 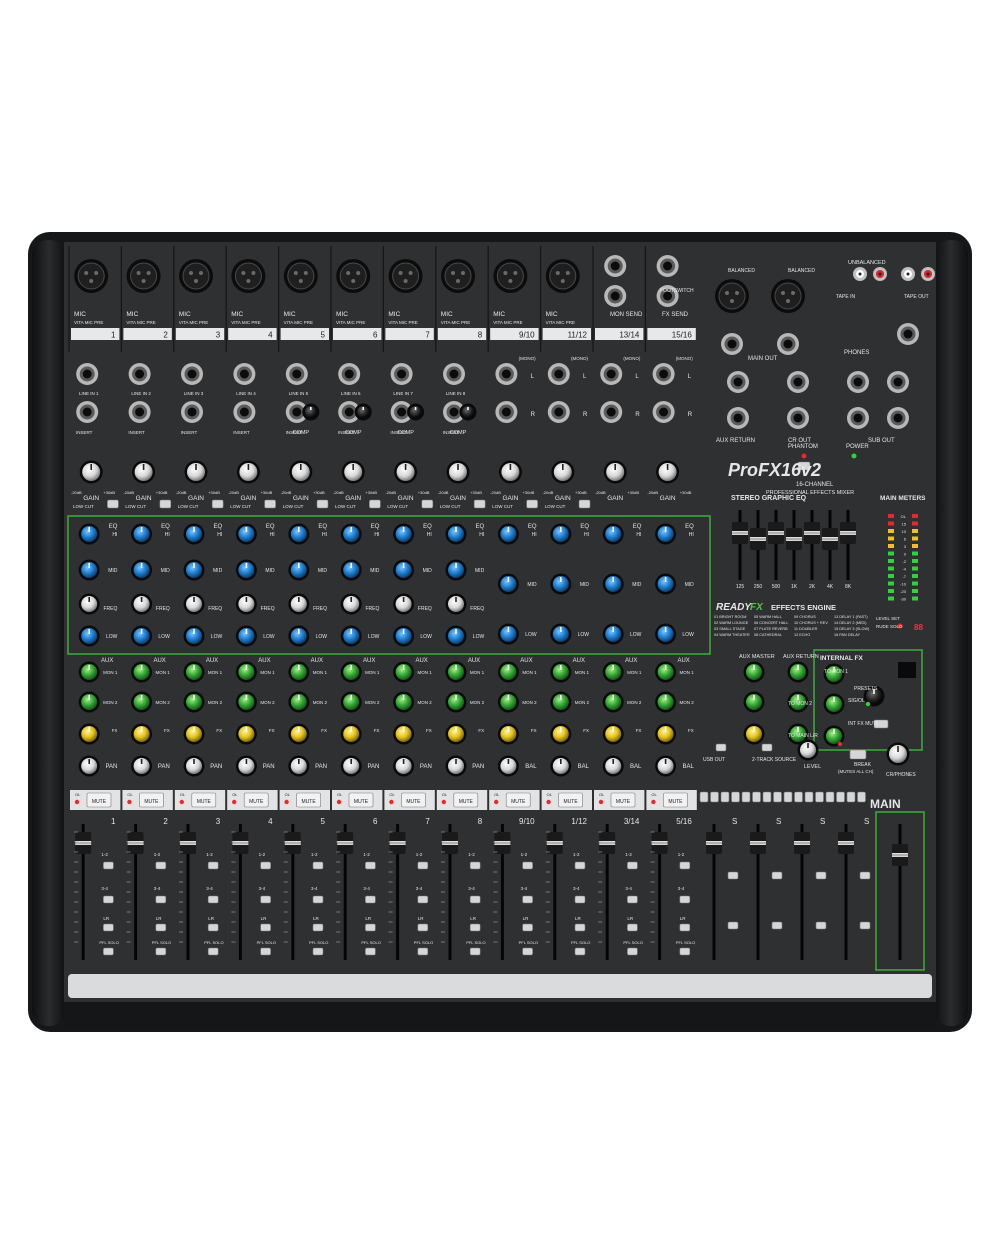 What do you see at coordinates (767, 747) in the screenshot?
I see `tape-button` at bounding box center [767, 747].